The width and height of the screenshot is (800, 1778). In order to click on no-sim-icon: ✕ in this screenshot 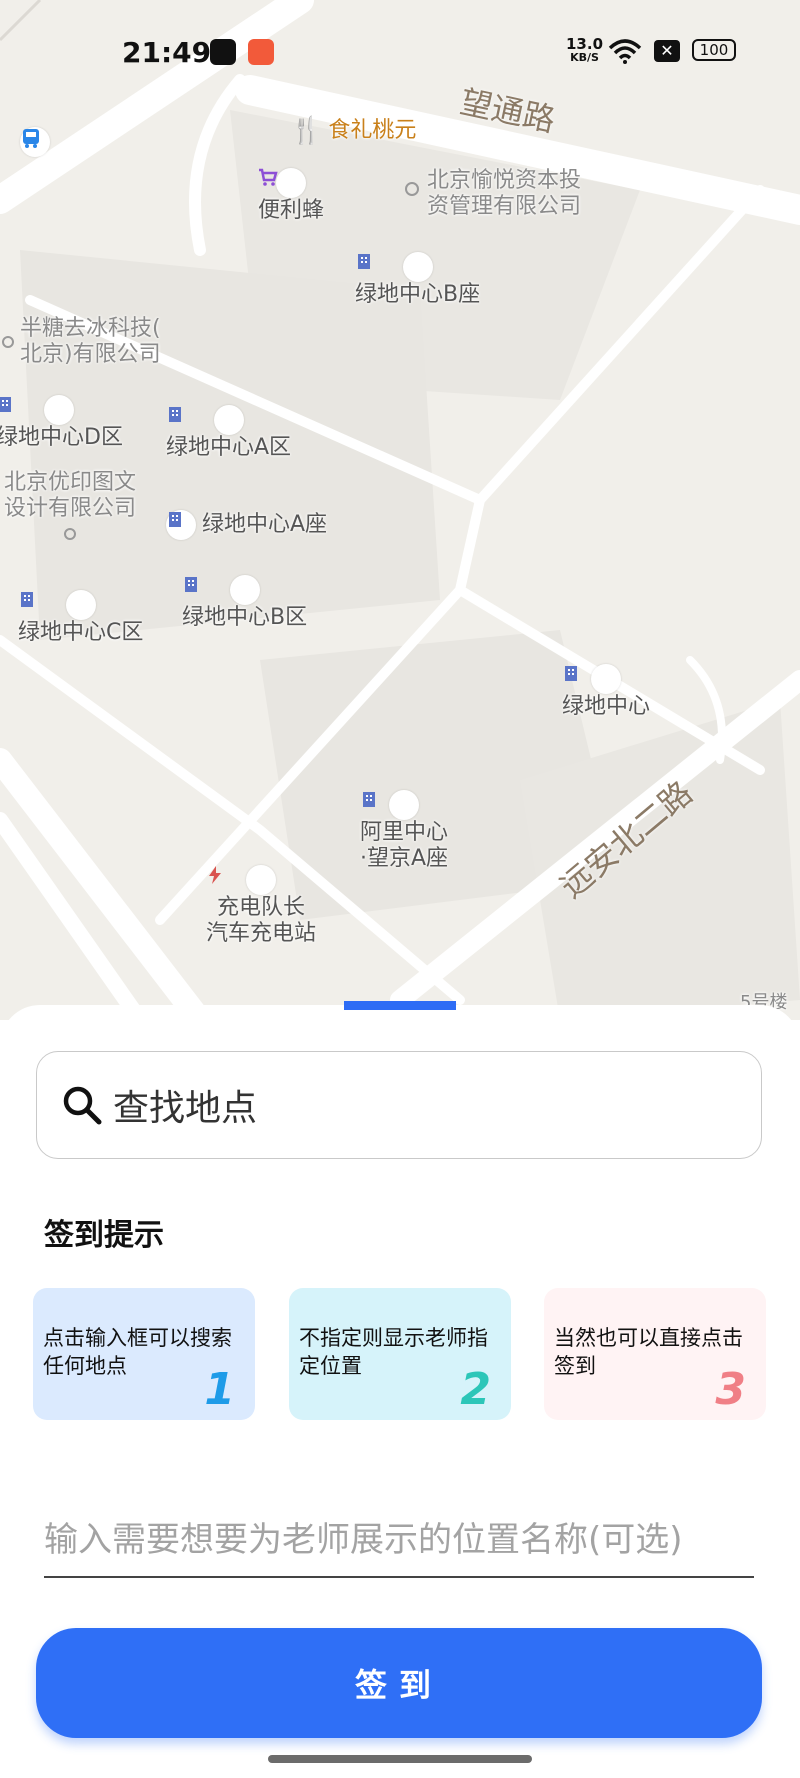, I will do `click(667, 51)`.